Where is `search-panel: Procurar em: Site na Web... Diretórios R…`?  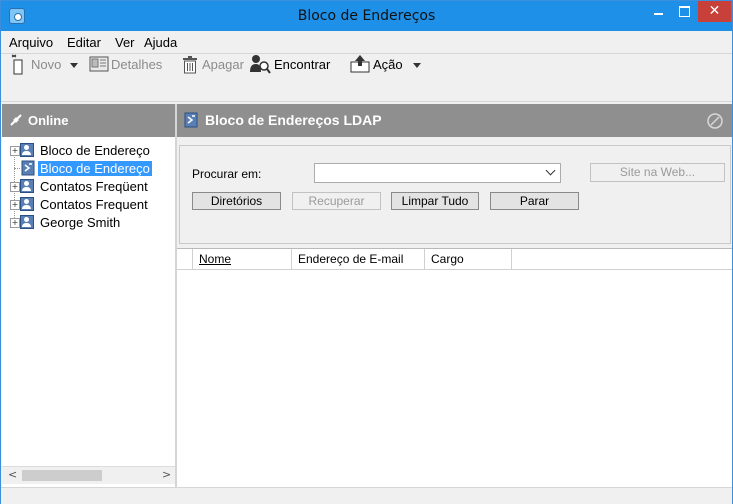 search-panel: Procurar em: Site na Web... Diretórios R… is located at coordinates (455, 194).